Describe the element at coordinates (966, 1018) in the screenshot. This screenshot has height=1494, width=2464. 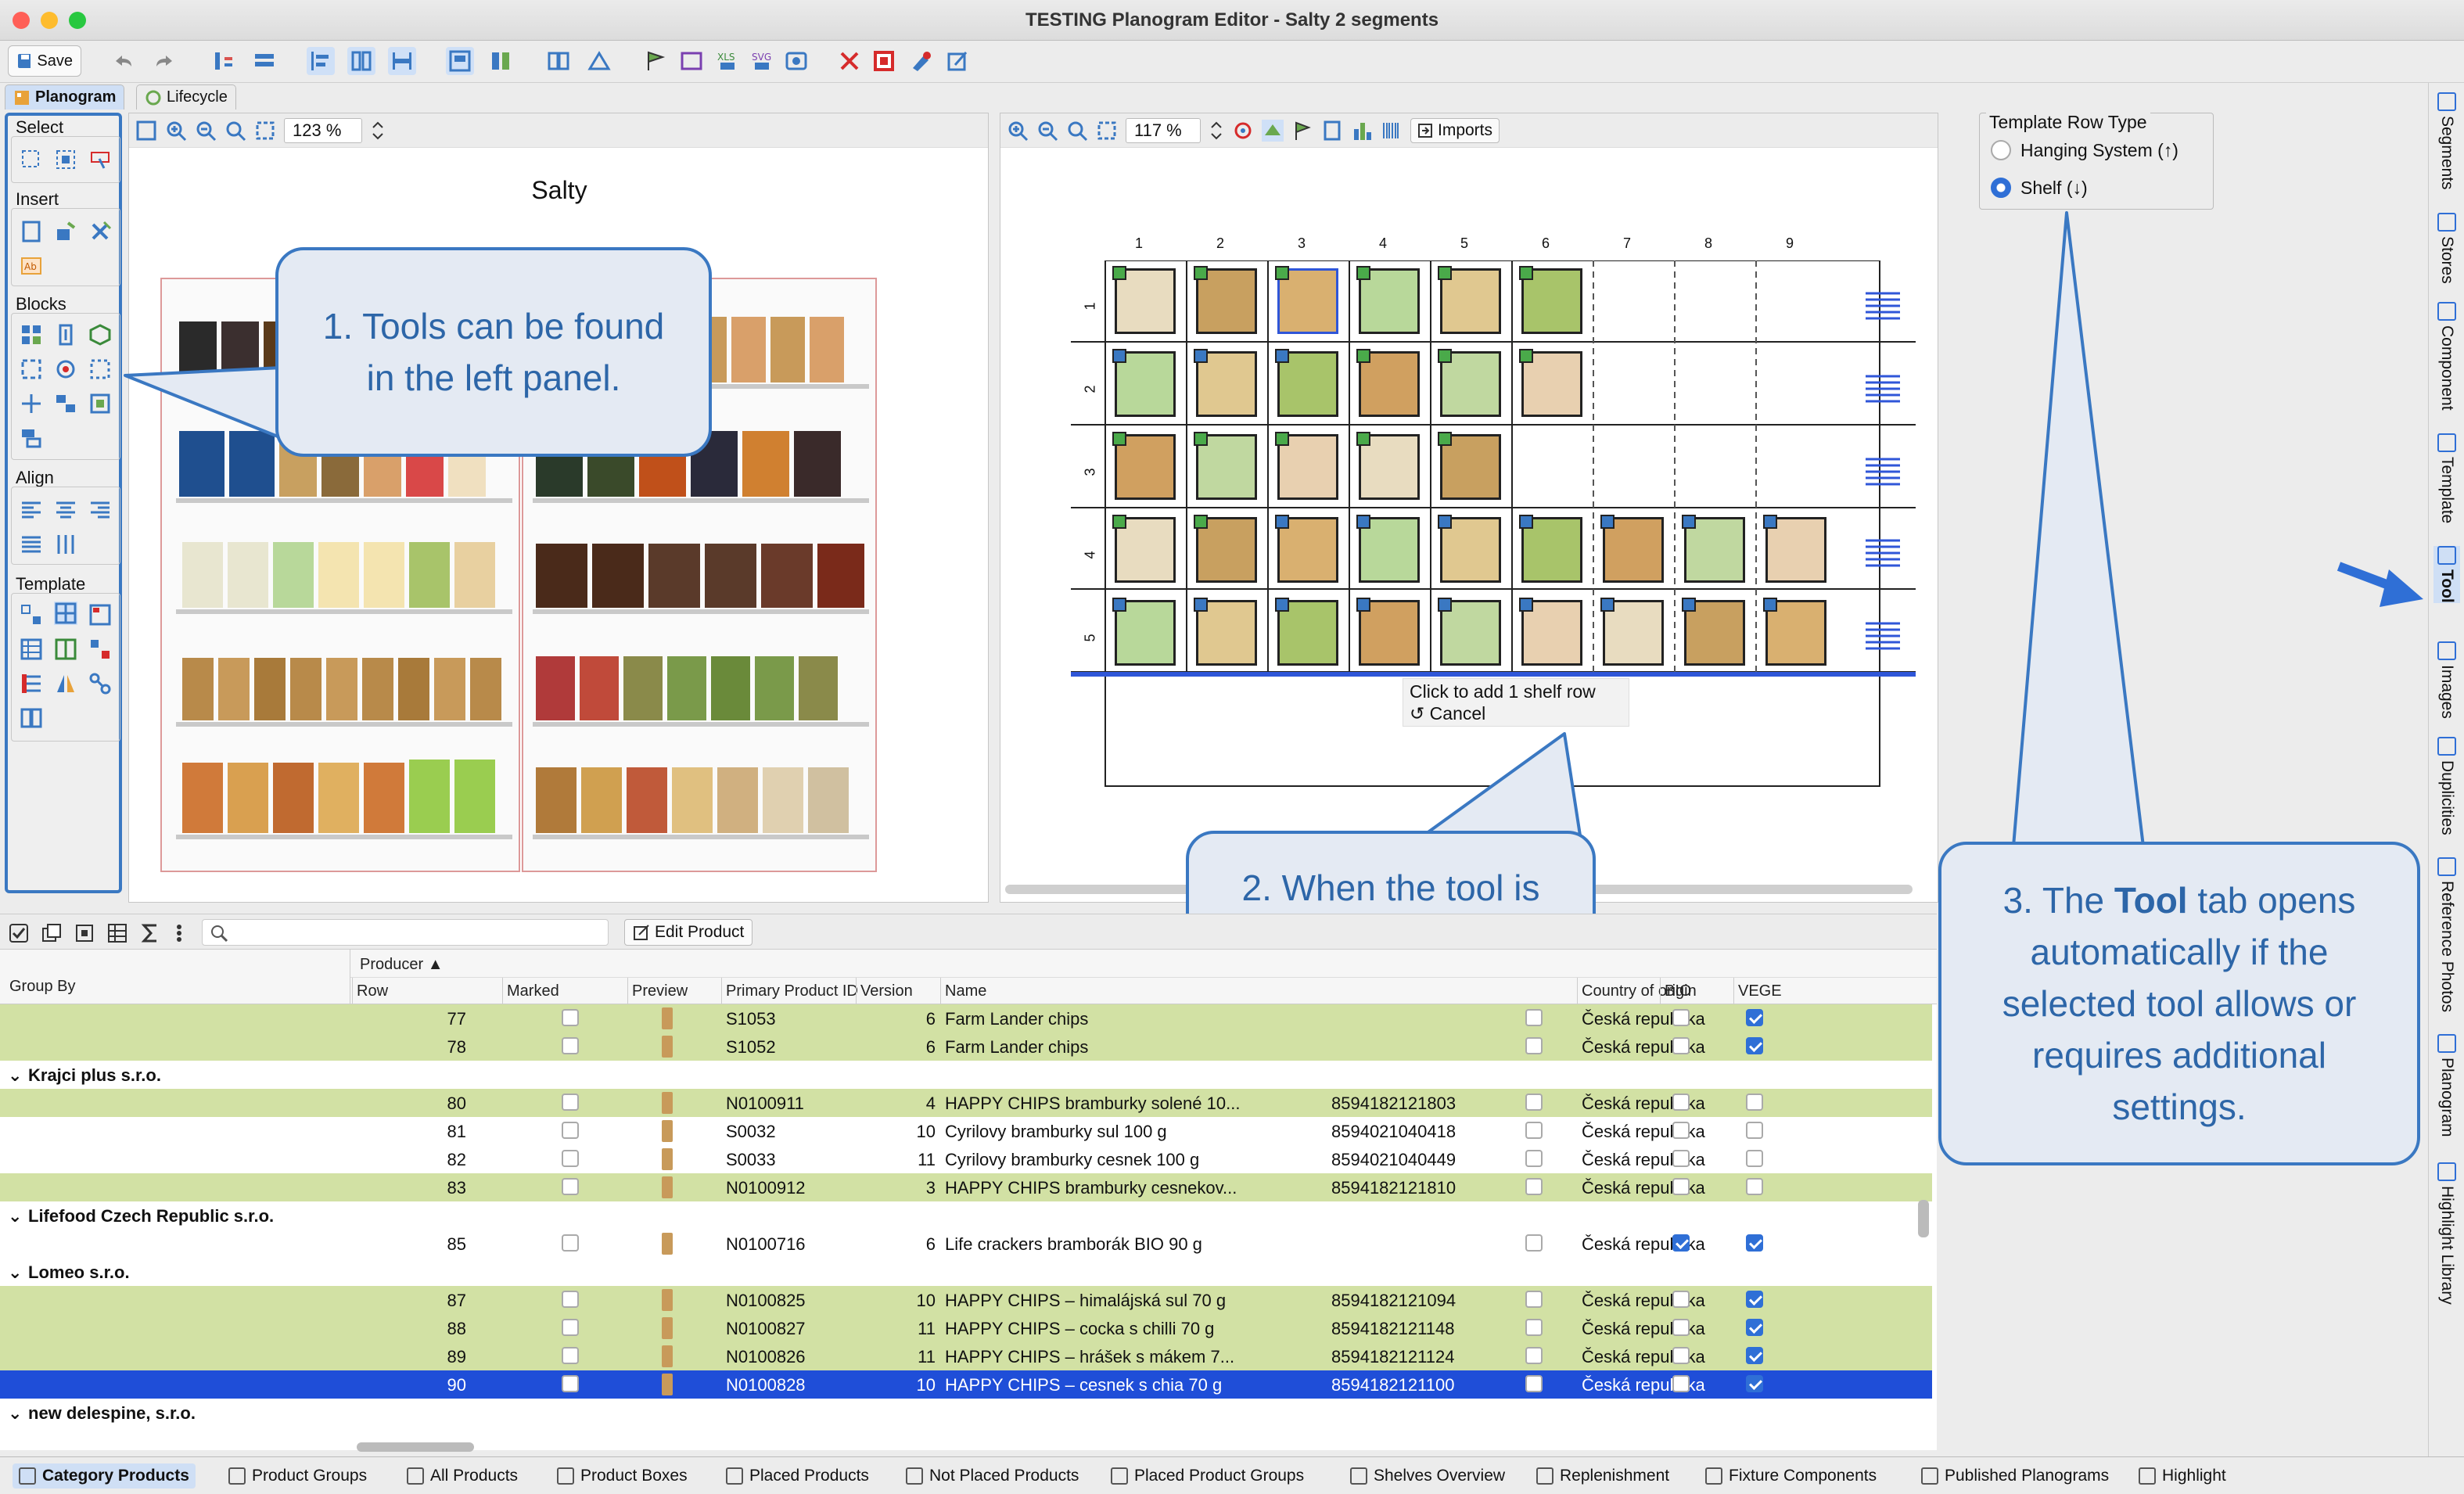
I see `table-row: 77 S1053 6 Farm Lander chips Česká republika` at that location.